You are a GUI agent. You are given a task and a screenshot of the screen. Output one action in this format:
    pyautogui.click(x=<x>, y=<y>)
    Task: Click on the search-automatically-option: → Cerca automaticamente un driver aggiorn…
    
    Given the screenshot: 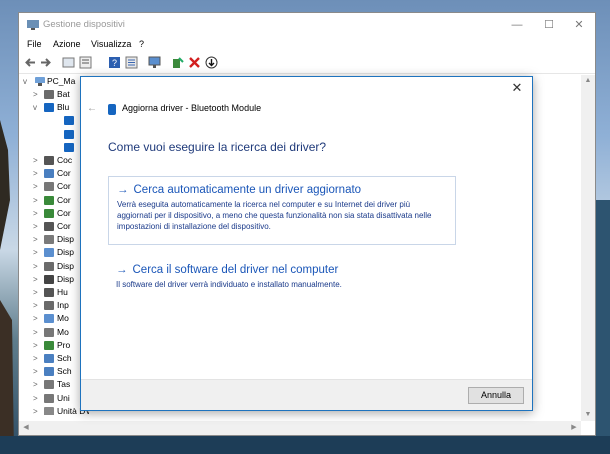 What is the action you would take?
    pyautogui.click(x=282, y=210)
    